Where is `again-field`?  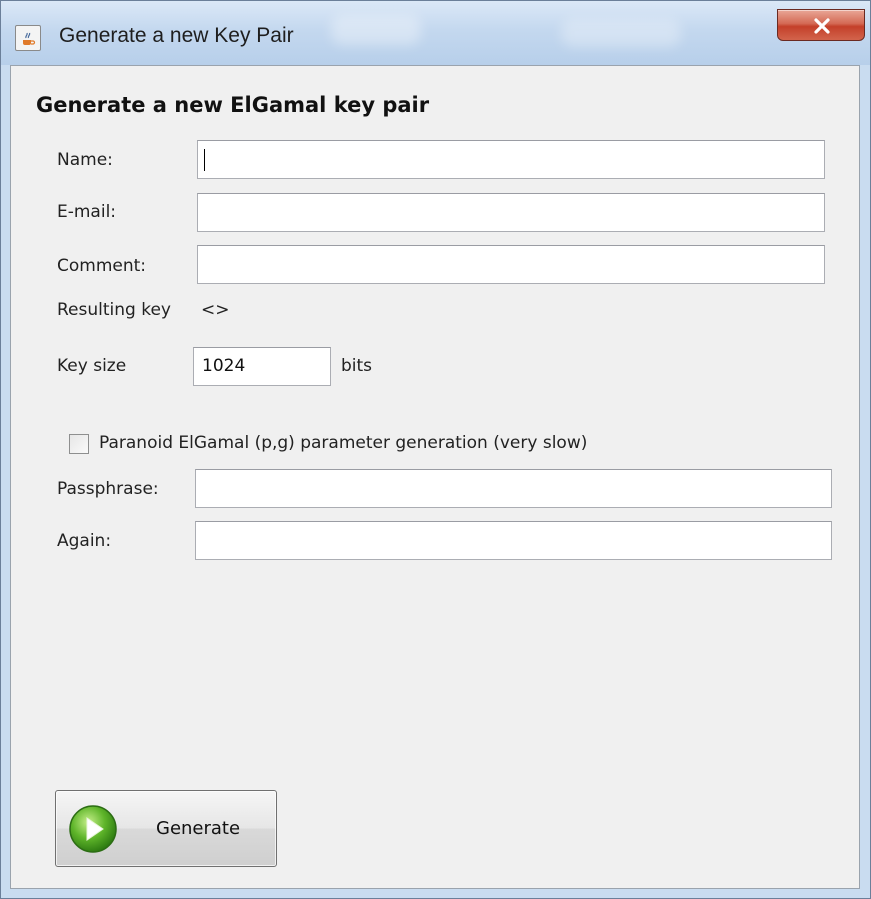 again-field is located at coordinates (513, 540).